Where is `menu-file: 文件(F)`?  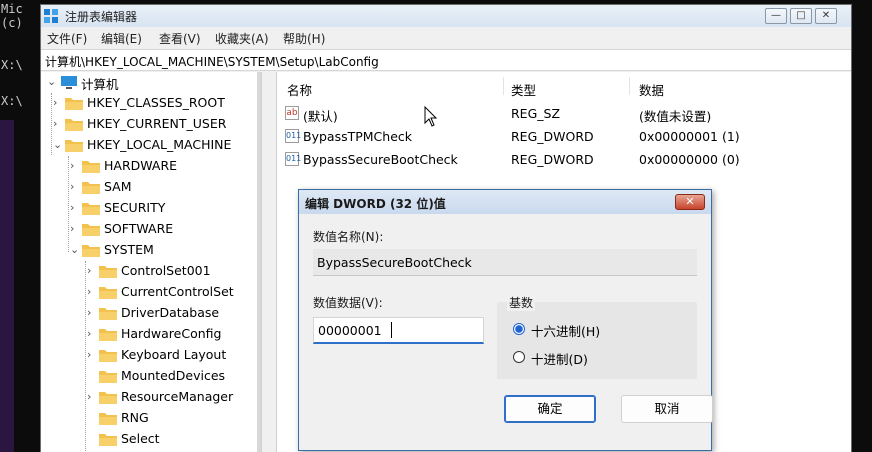 menu-file: 文件(F) is located at coordinates (67, 38).